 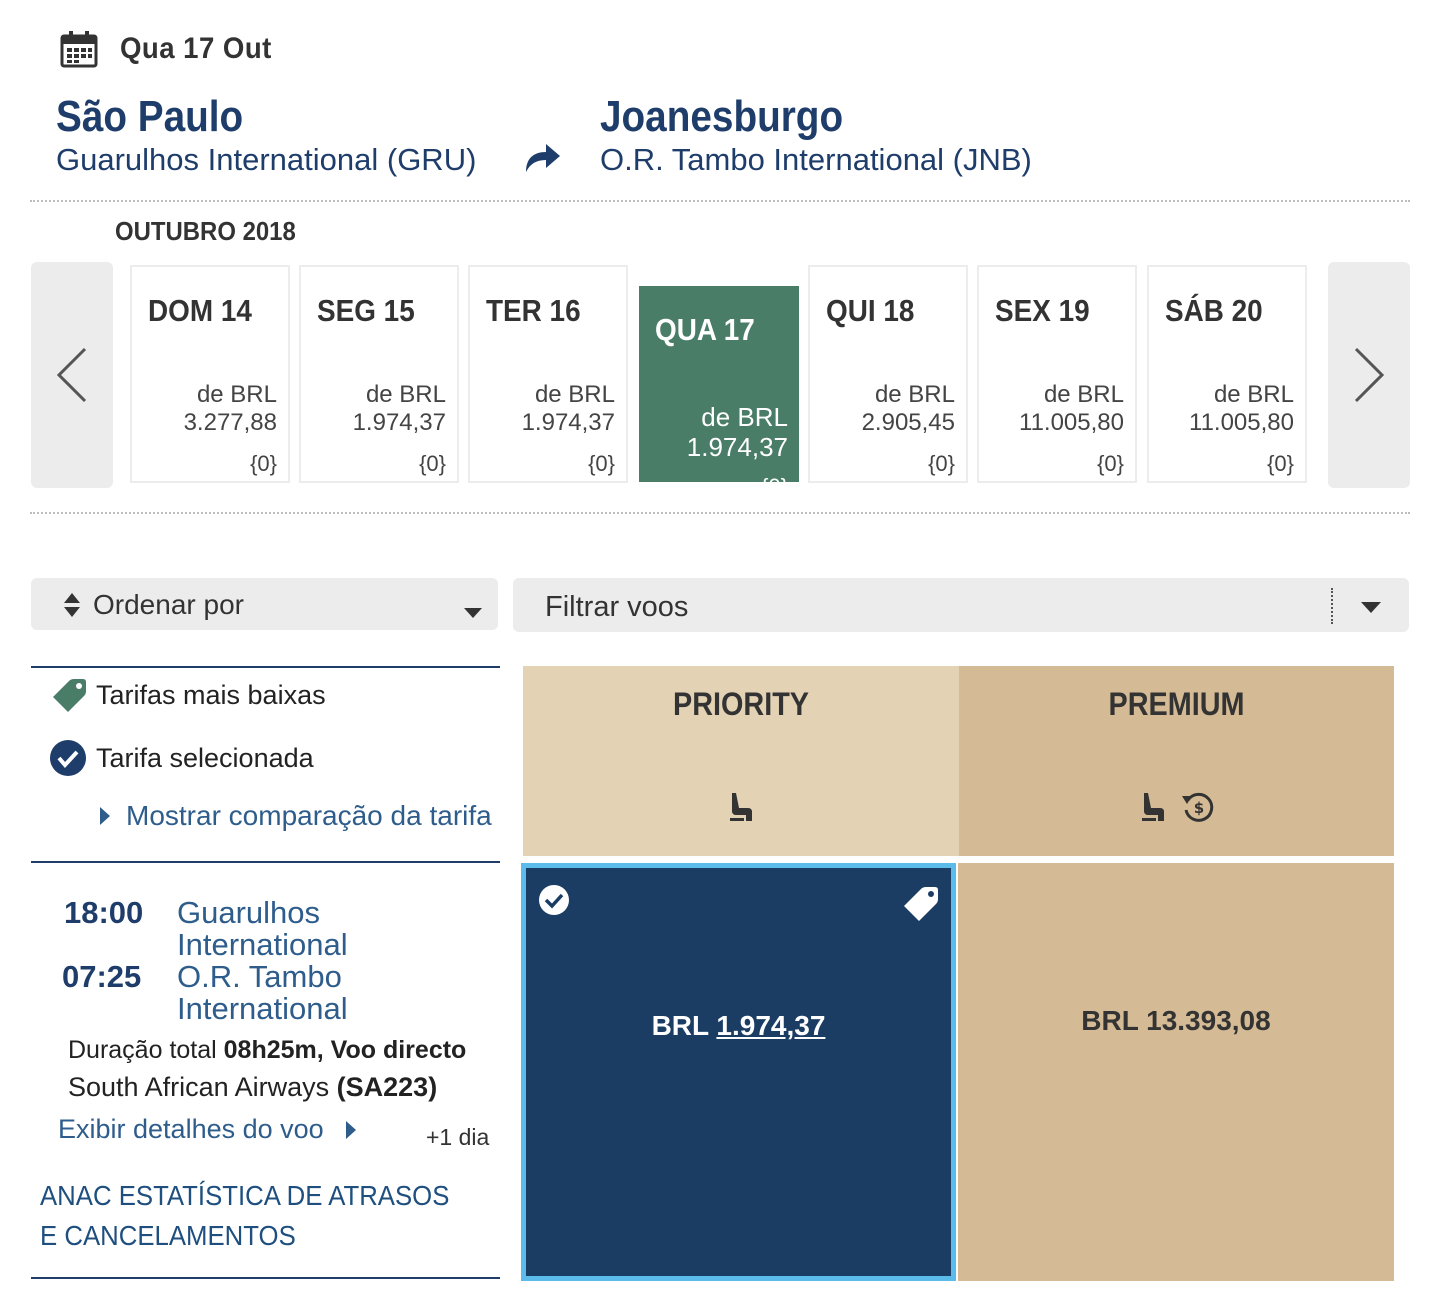 What do you see at coordinates (738, 1072) in the screenshot?
I see `fare-cell-priority: BRL 1.974,37` at bounding box center [738, 1072].